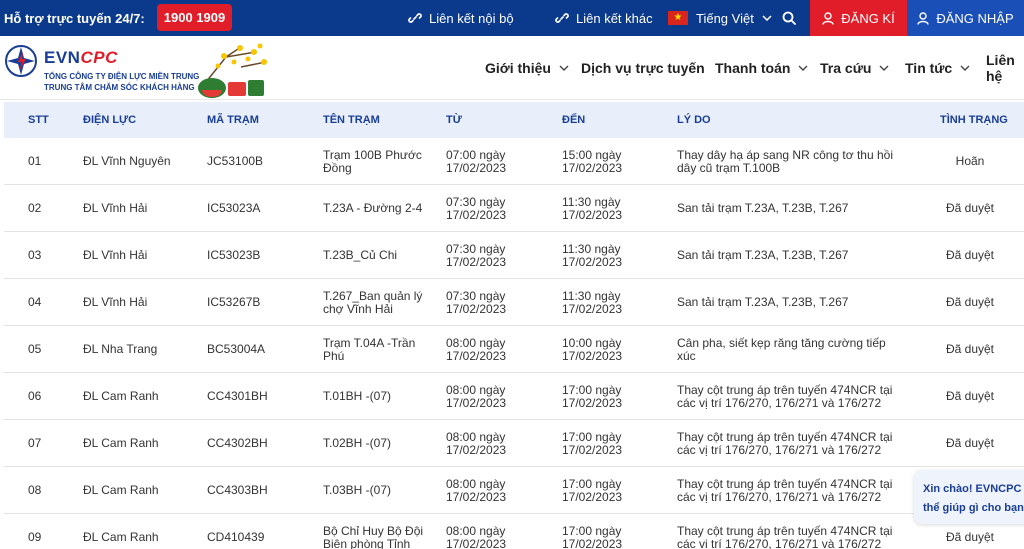  Describe the element at coordinates (779, 402) in the screenshot. I see `cell-ly-do-line: các vị trí 176/270, 176/271 và 176/272` at that location.